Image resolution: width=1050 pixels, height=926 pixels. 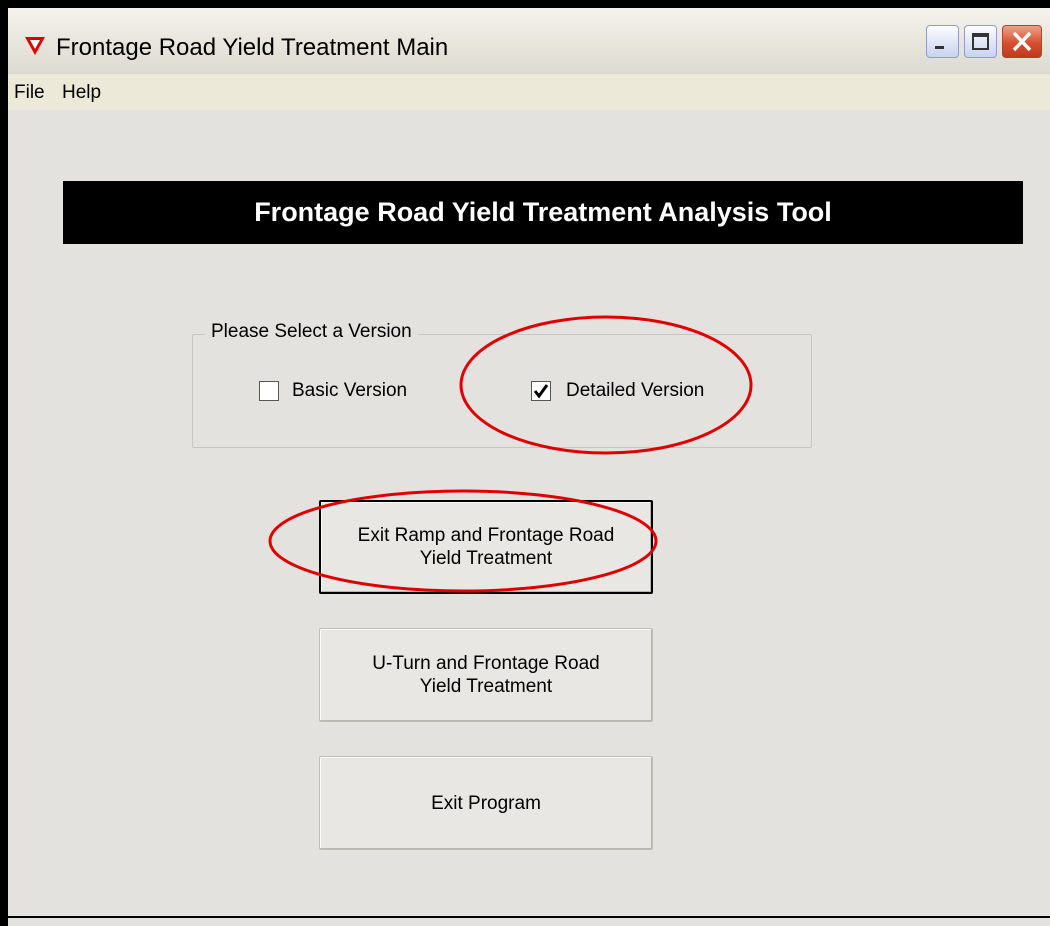 I want to click on u-turn-treatment-button: U-Turn and Frontage Road Yield Treatment, so click(x=486, y=675).